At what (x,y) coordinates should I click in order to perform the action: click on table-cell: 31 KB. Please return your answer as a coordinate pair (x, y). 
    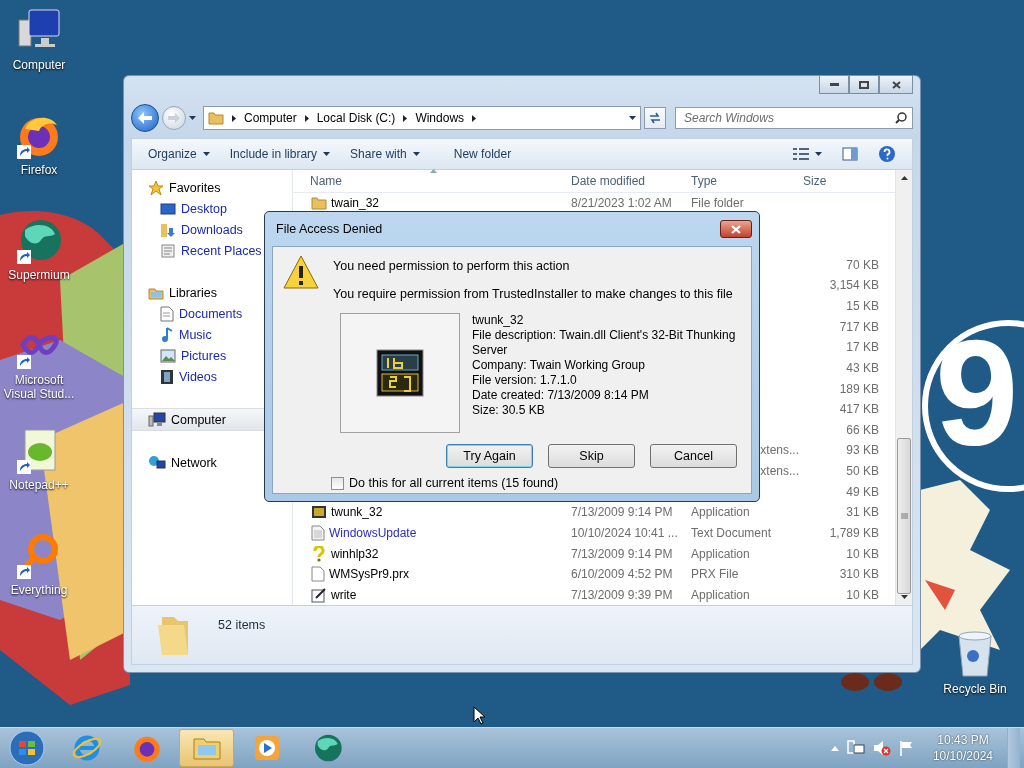
    Looking at the image, I should click on (862, 512).